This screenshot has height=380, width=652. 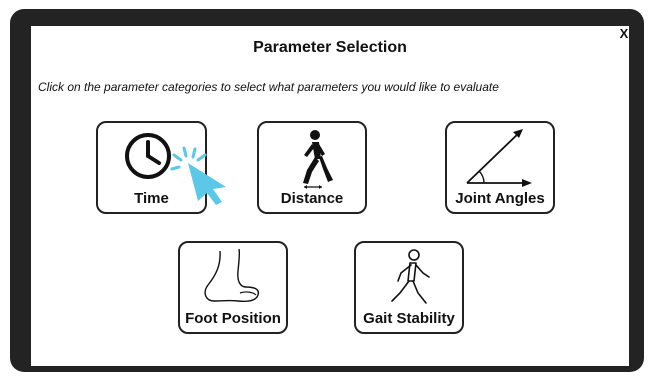 I want to click on walking-person-icon, so click(x=312, y=156).